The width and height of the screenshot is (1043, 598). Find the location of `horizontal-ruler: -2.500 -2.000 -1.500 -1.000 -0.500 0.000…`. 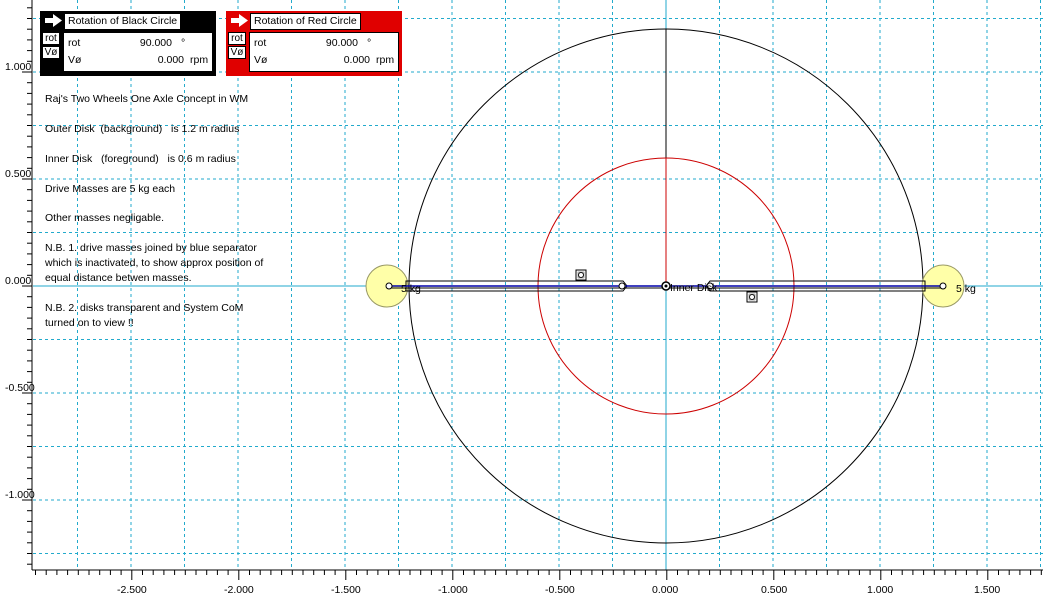

horizontal-ruler: -2.500 -2.000 -1.500 -1.000 -0.500 0.000… is located at coordinates (537, 582).